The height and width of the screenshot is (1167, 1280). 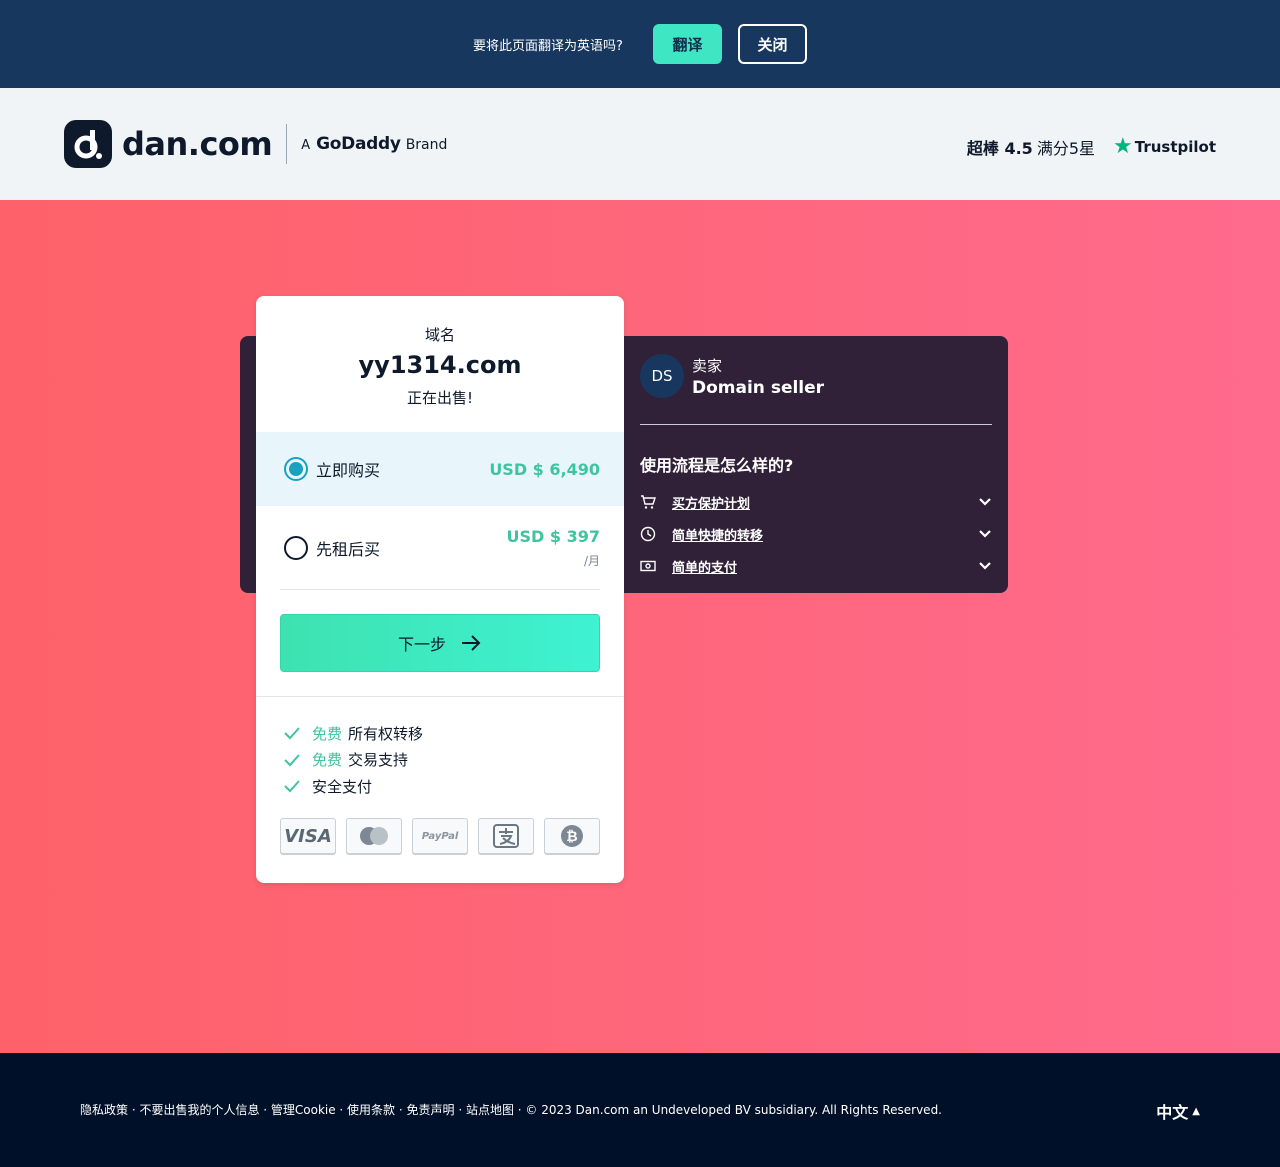 I want to click on cash-icon, so click(x=648, y=566).